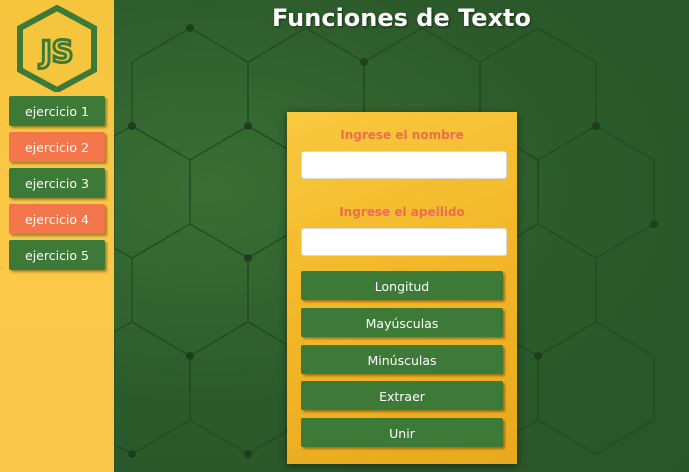 This screenshot has height=472, width=689. What do you see at coordinates (402, 212) in the screenshot?
I see `apellido-label: Ingrese el apellido` at bounding box center [402, 212].